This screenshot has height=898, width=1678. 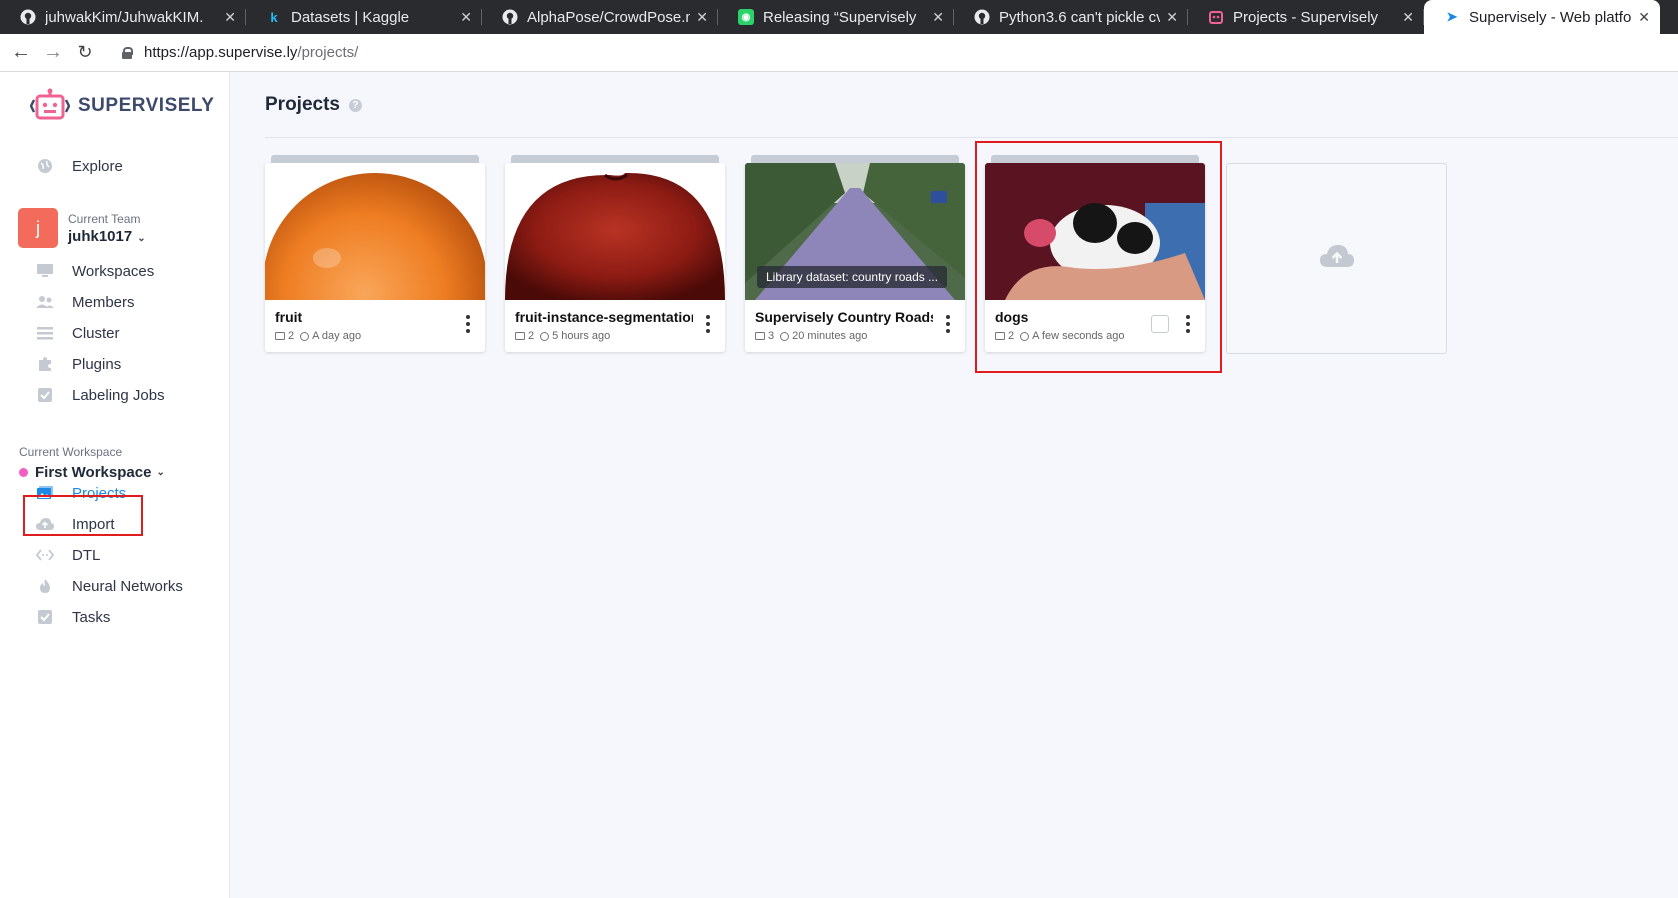 I want to click on project-card: fruit 2 A day ago, so click(x=375, y=253).